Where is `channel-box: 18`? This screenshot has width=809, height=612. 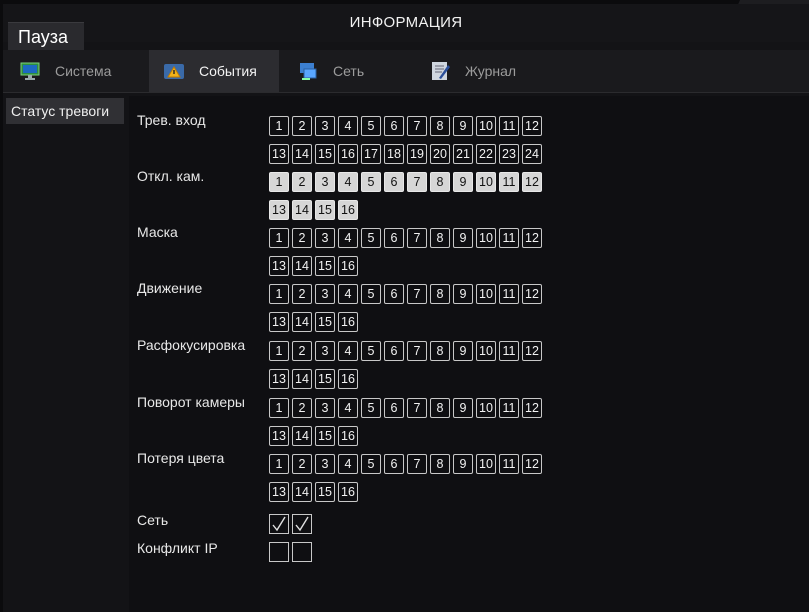 channel-box: 18 is located at coordinates (394, 154).